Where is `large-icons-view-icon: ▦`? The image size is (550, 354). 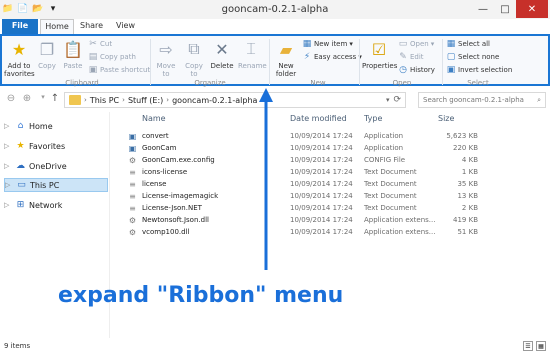
large-icons-view-icon: ▦ is located at coordinates (541, 346).